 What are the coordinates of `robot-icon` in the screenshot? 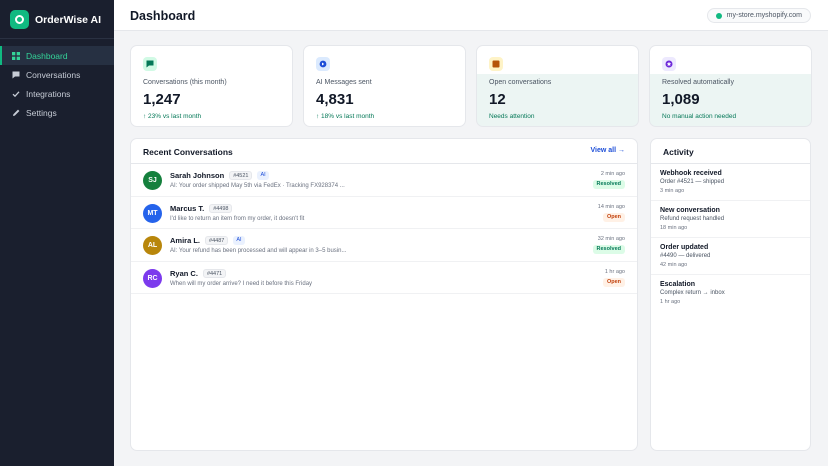 It's located at (323, 64).